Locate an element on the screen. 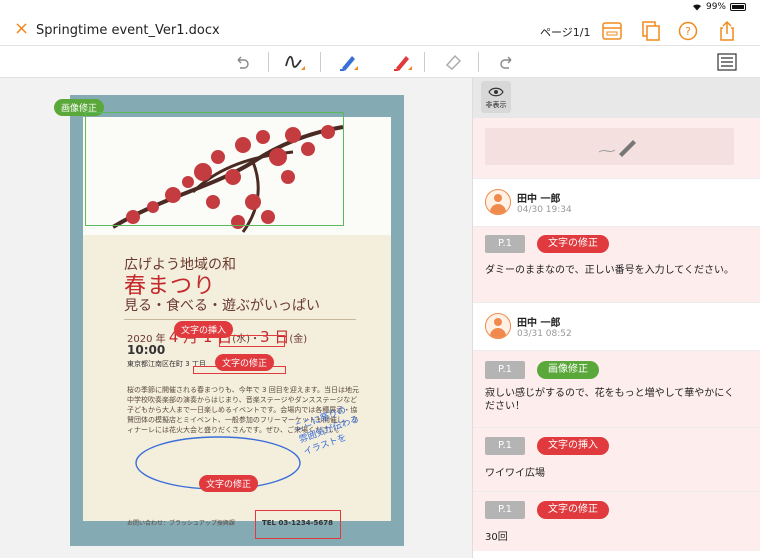 This screenshot has height=558, width=760. annotation-insert-box is located at coordinates (252, 341).